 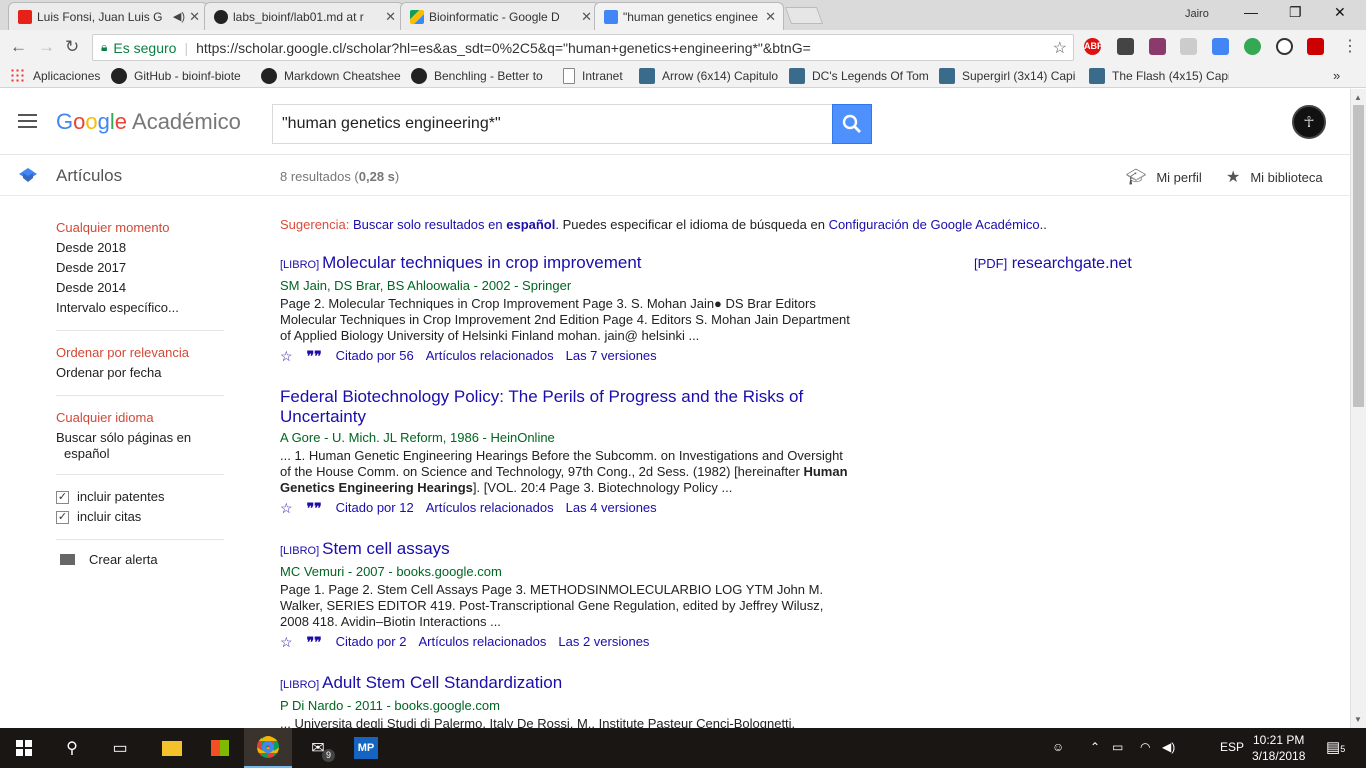 What do you see at coordinates (611, 356) in the screenshot?
I see `all-versions-link: Las 7 versiones` at bounding box center [611, 356].